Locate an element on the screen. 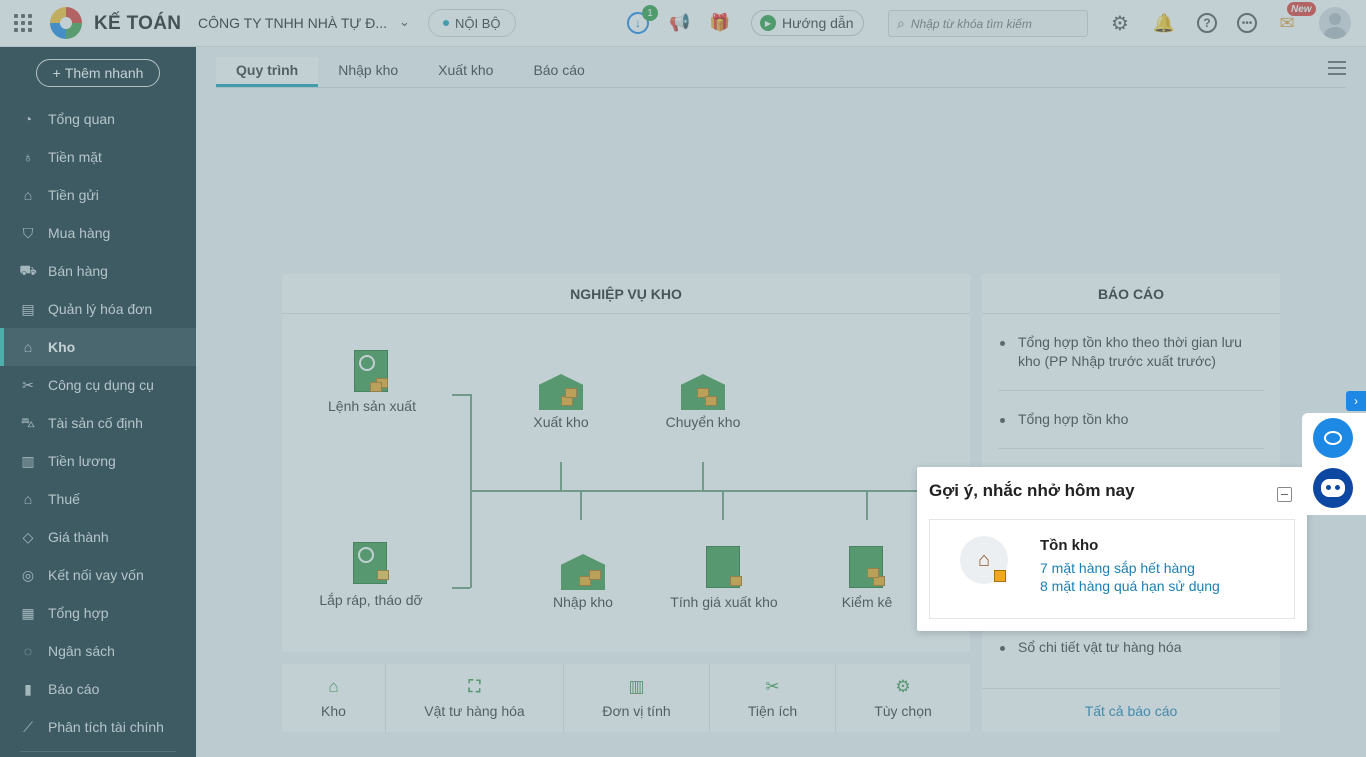 This screenshot has width=1366, height=757. chat-support-button is located at coordinates (1333, 438).